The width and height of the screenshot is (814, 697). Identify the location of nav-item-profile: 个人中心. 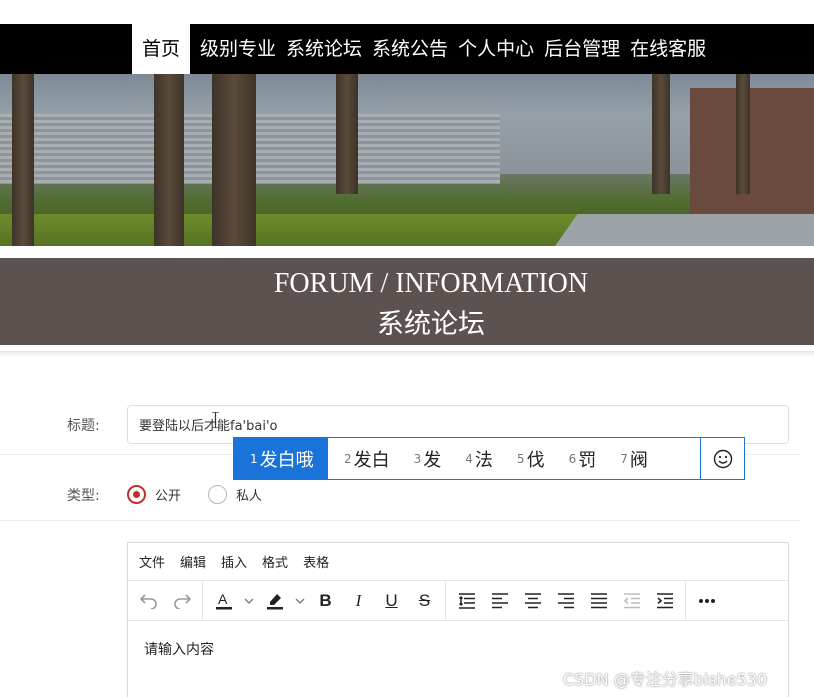
(501, 49).